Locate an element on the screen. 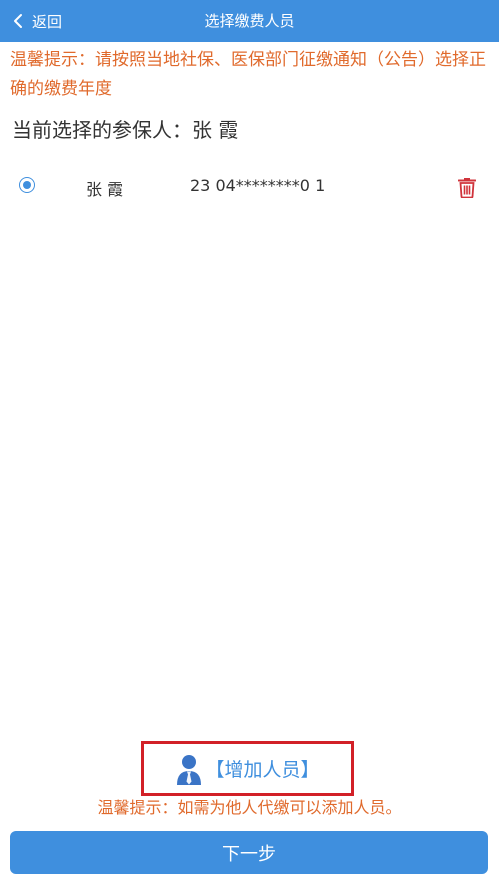 The width and height of the screenshot is (499, 876). page-title: 选择缴费人员 is located at coordinates (249, 21).